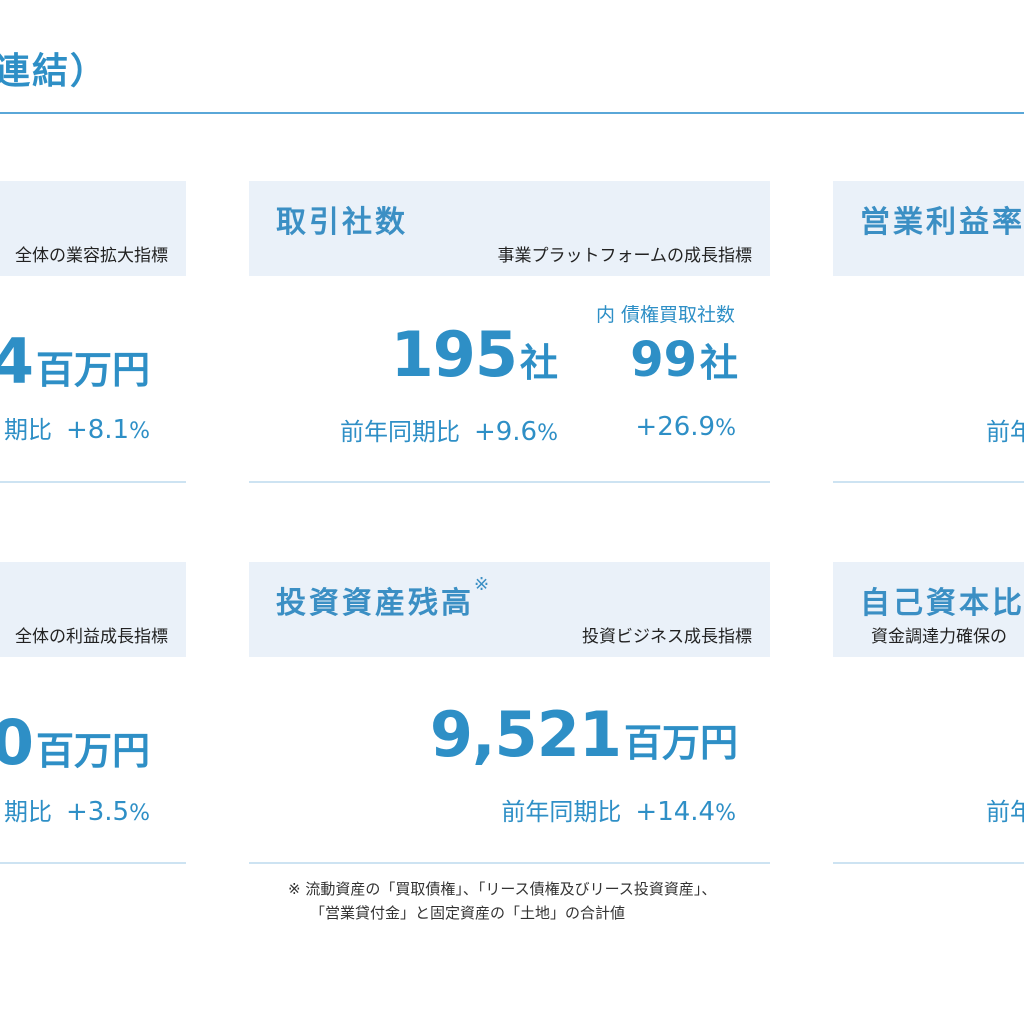  Describe the element at coordinates (97, 812) in the screenshot. I see `profit-change: +3.5` at that location.